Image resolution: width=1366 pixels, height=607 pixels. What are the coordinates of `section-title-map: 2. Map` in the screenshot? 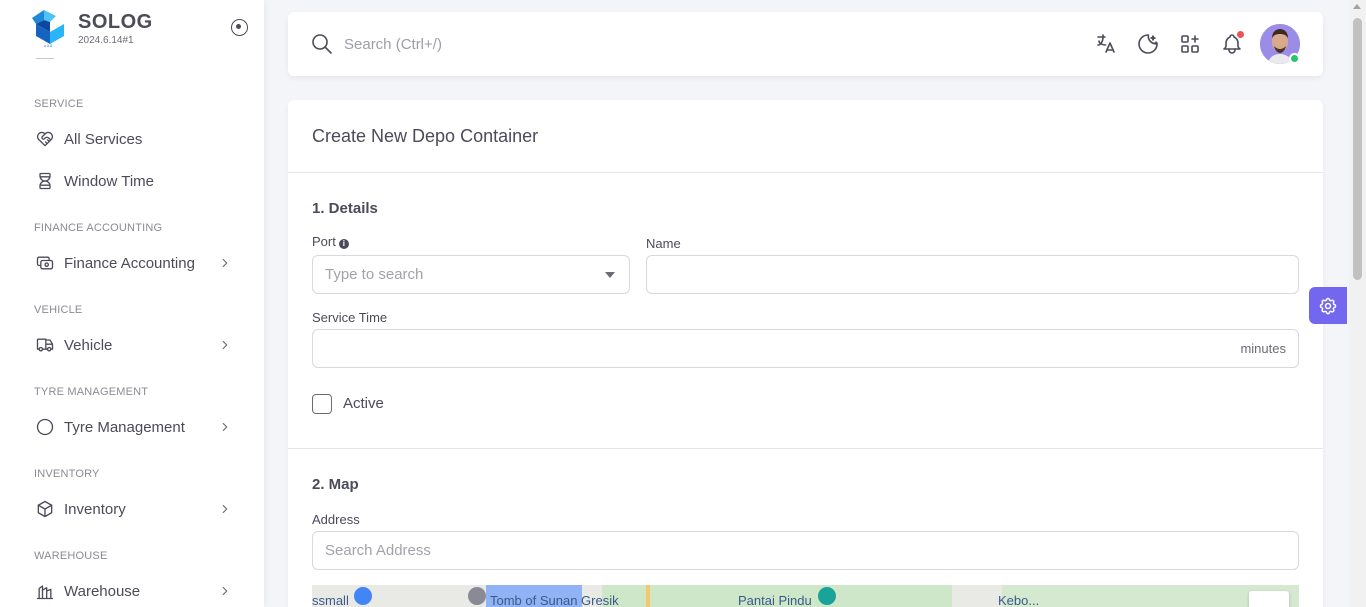 It's located at (335, 484).